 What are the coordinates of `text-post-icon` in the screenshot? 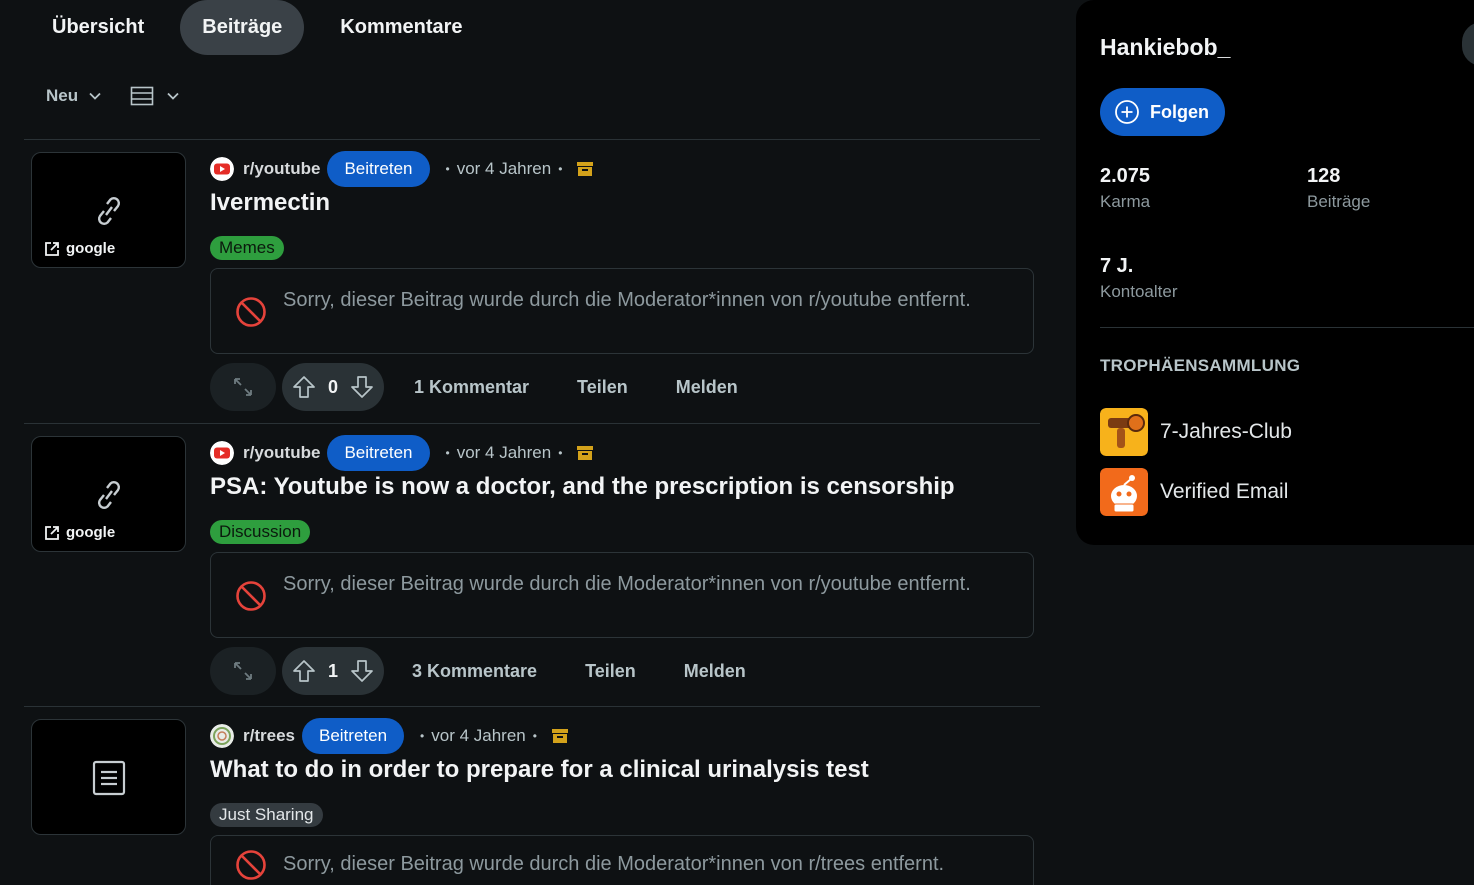 It's located at (109, 778).